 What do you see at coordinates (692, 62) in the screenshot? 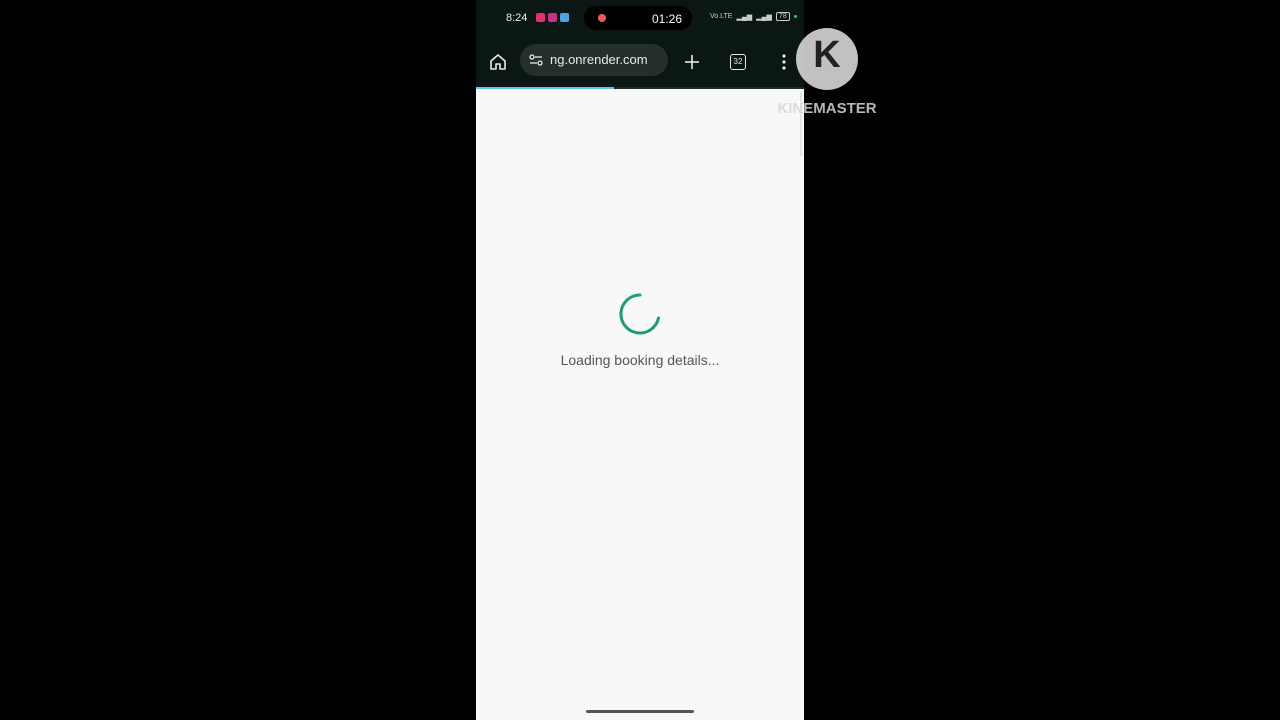
I see `plus-icon` at bounding box center [692, 62].